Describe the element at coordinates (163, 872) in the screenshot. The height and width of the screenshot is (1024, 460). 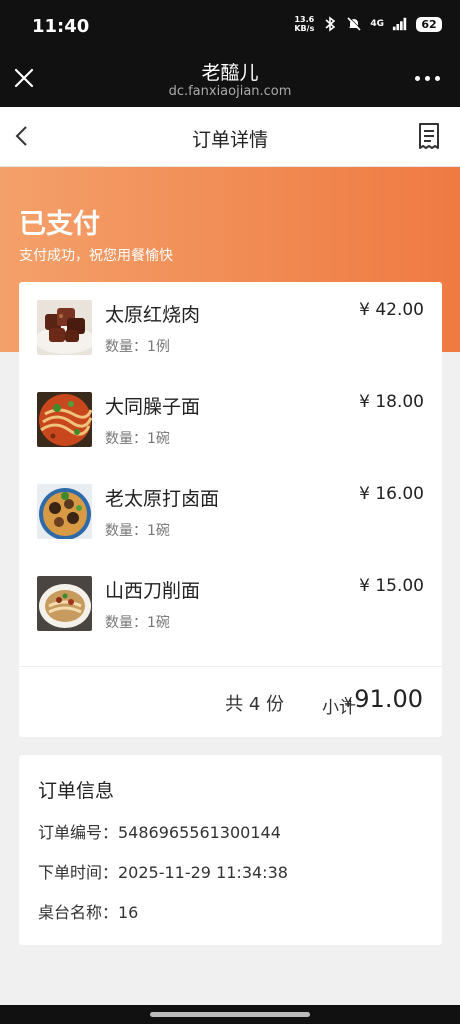
I see `order-time: 下单时间：2025-11-29 11:34:38` at that location.